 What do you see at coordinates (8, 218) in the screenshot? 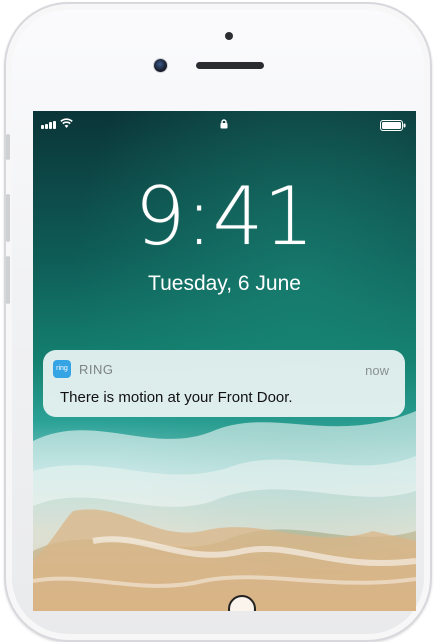
I see `volume-up-button` at bounding box center [8, 218].